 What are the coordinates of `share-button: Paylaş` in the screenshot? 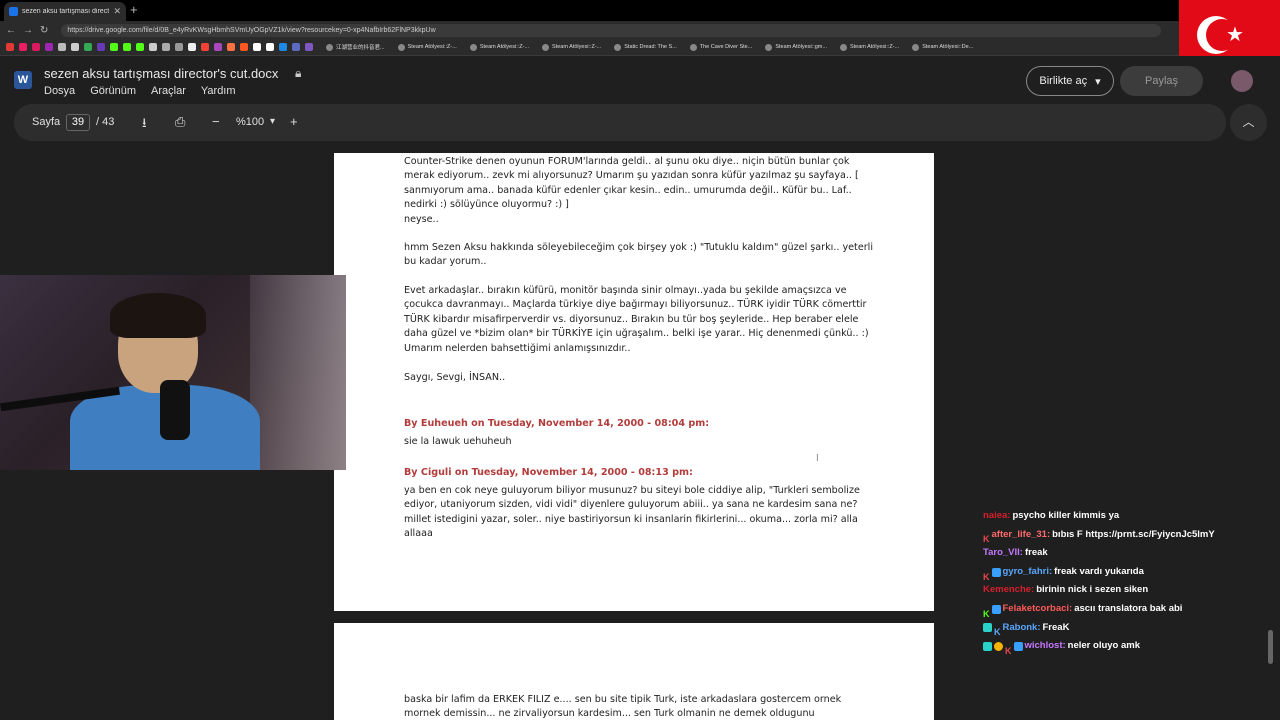 It's located at (1161, 81).